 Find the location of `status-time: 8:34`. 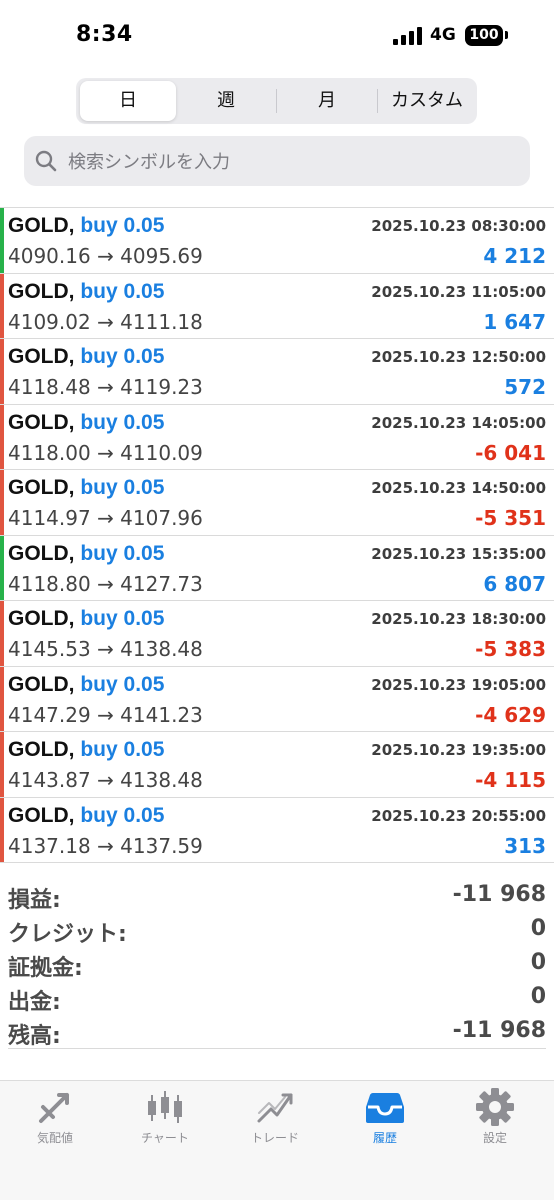

status-time: 8:34 is located at coordinates (104, 34).